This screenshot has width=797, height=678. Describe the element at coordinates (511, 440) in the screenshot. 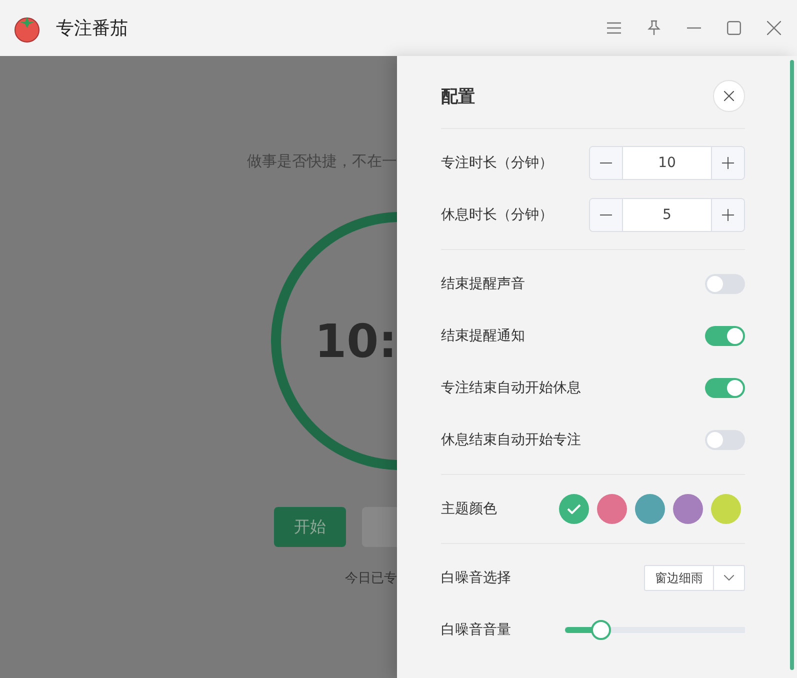

I see `setting-label: 休息结束自动开始专注` at that location.